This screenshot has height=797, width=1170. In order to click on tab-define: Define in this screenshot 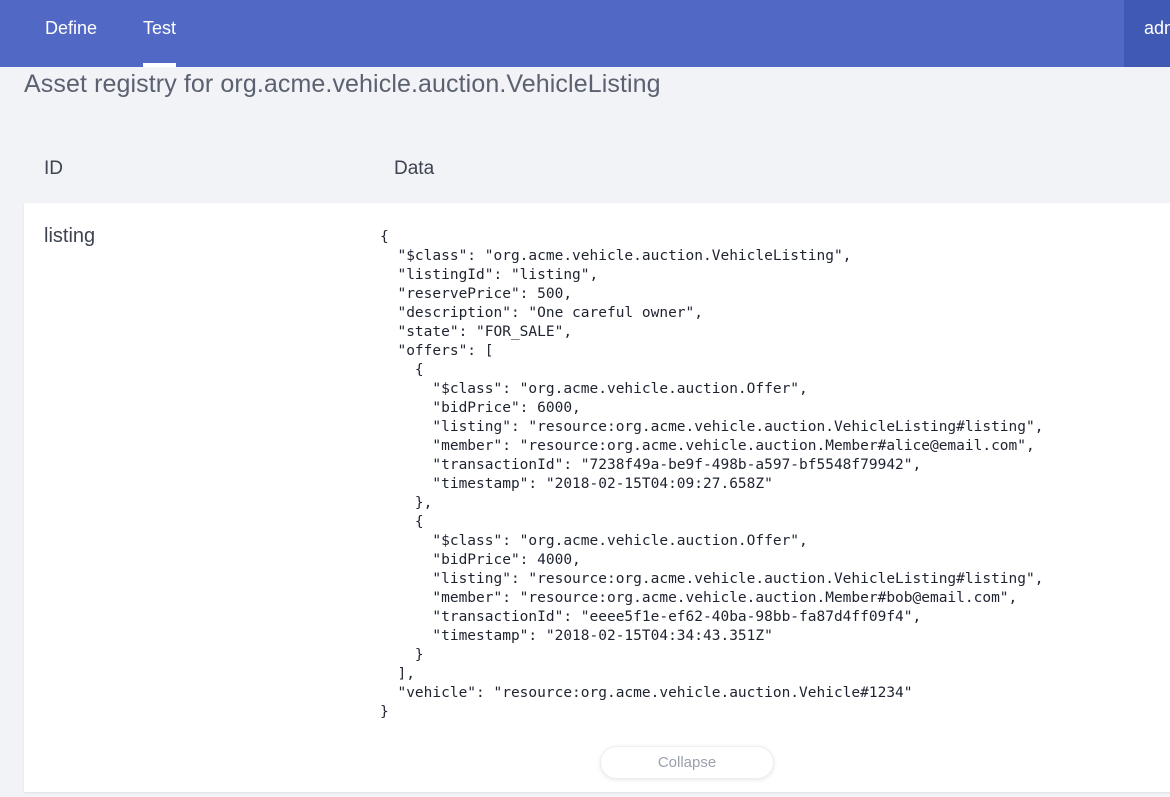, I will do `click(71, 33)`.